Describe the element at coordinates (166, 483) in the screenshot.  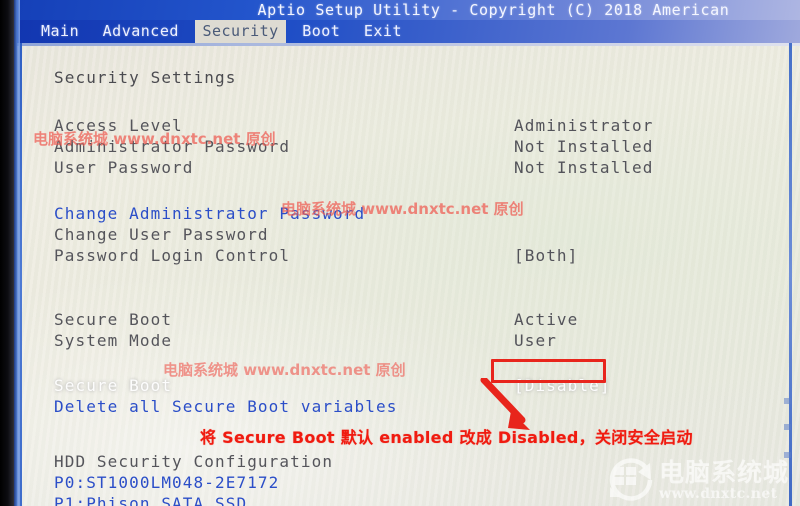
I see `menu-item-hdd-p0: P0:ST1000LM048-2E7172` at that location.